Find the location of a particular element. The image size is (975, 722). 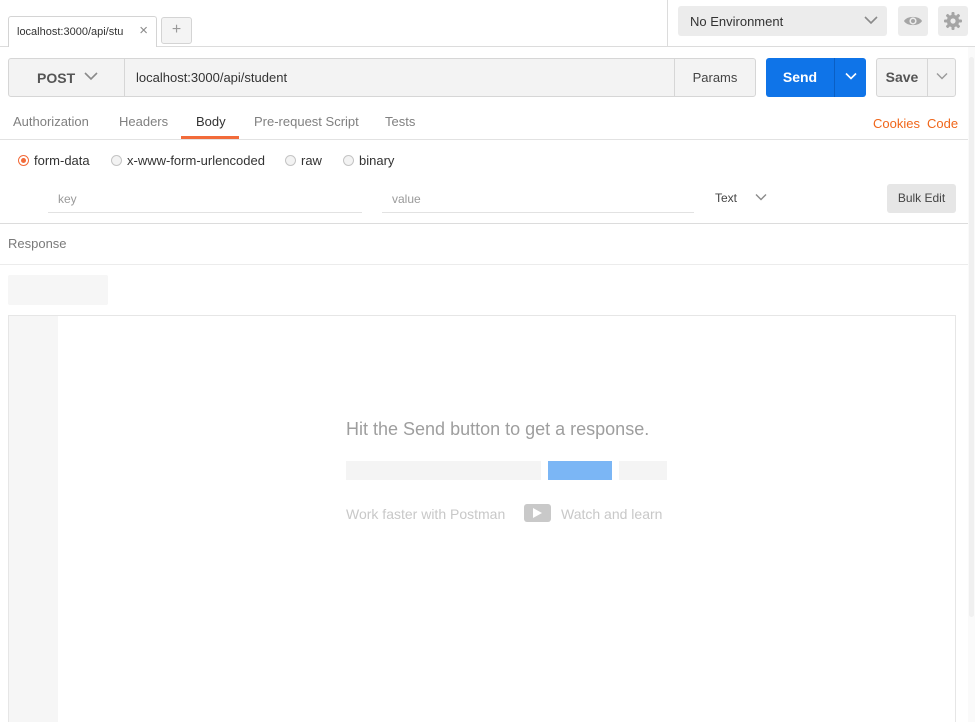

radio-x-www-form-urlencoded: x-www-form-urlencoded is located at coordinates (188, 160).